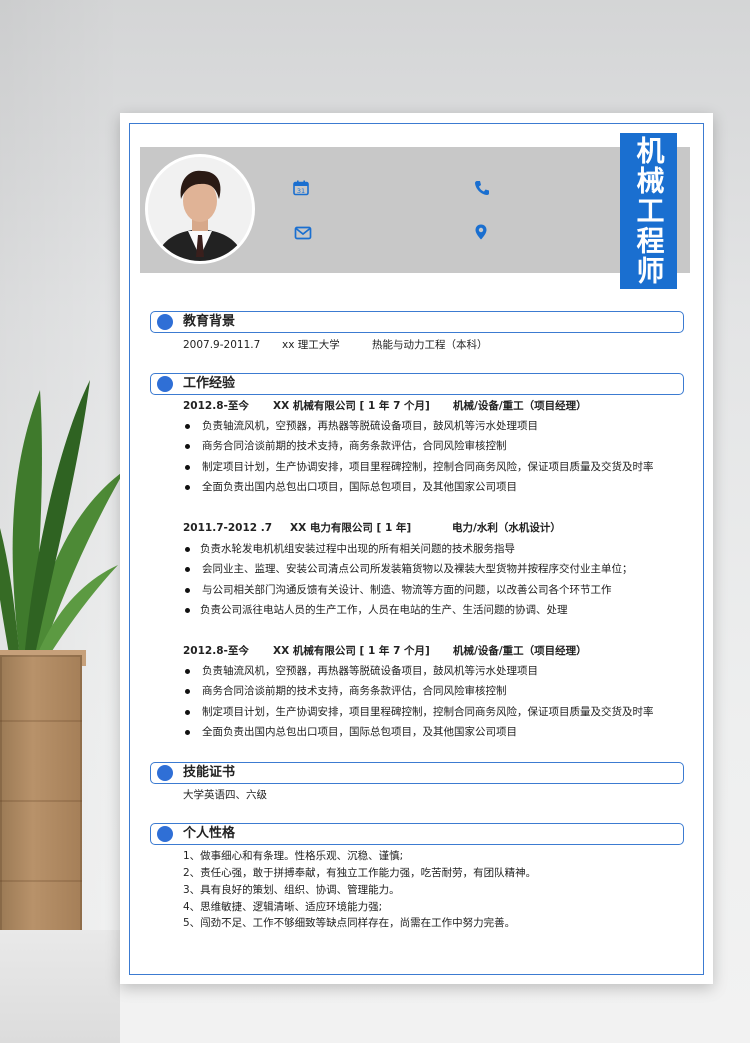 This screenshot has height=1043, width=750. Describe the element at coordinates (417, 384) in the screenshot. I see `work-header: 工作经验` at that location.